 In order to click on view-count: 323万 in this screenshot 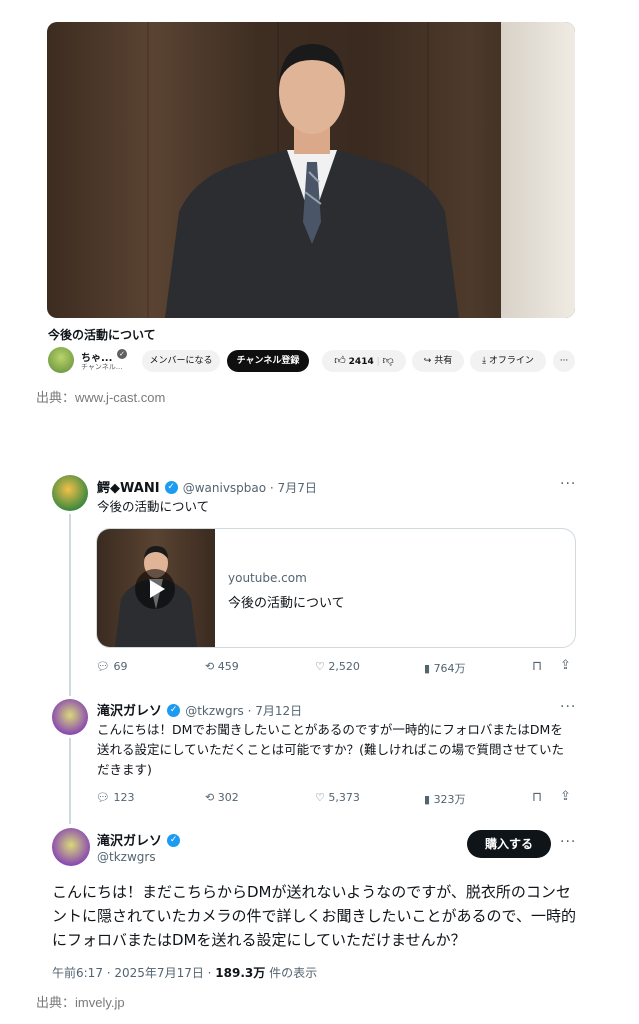, I will do `click(449, 799)`.